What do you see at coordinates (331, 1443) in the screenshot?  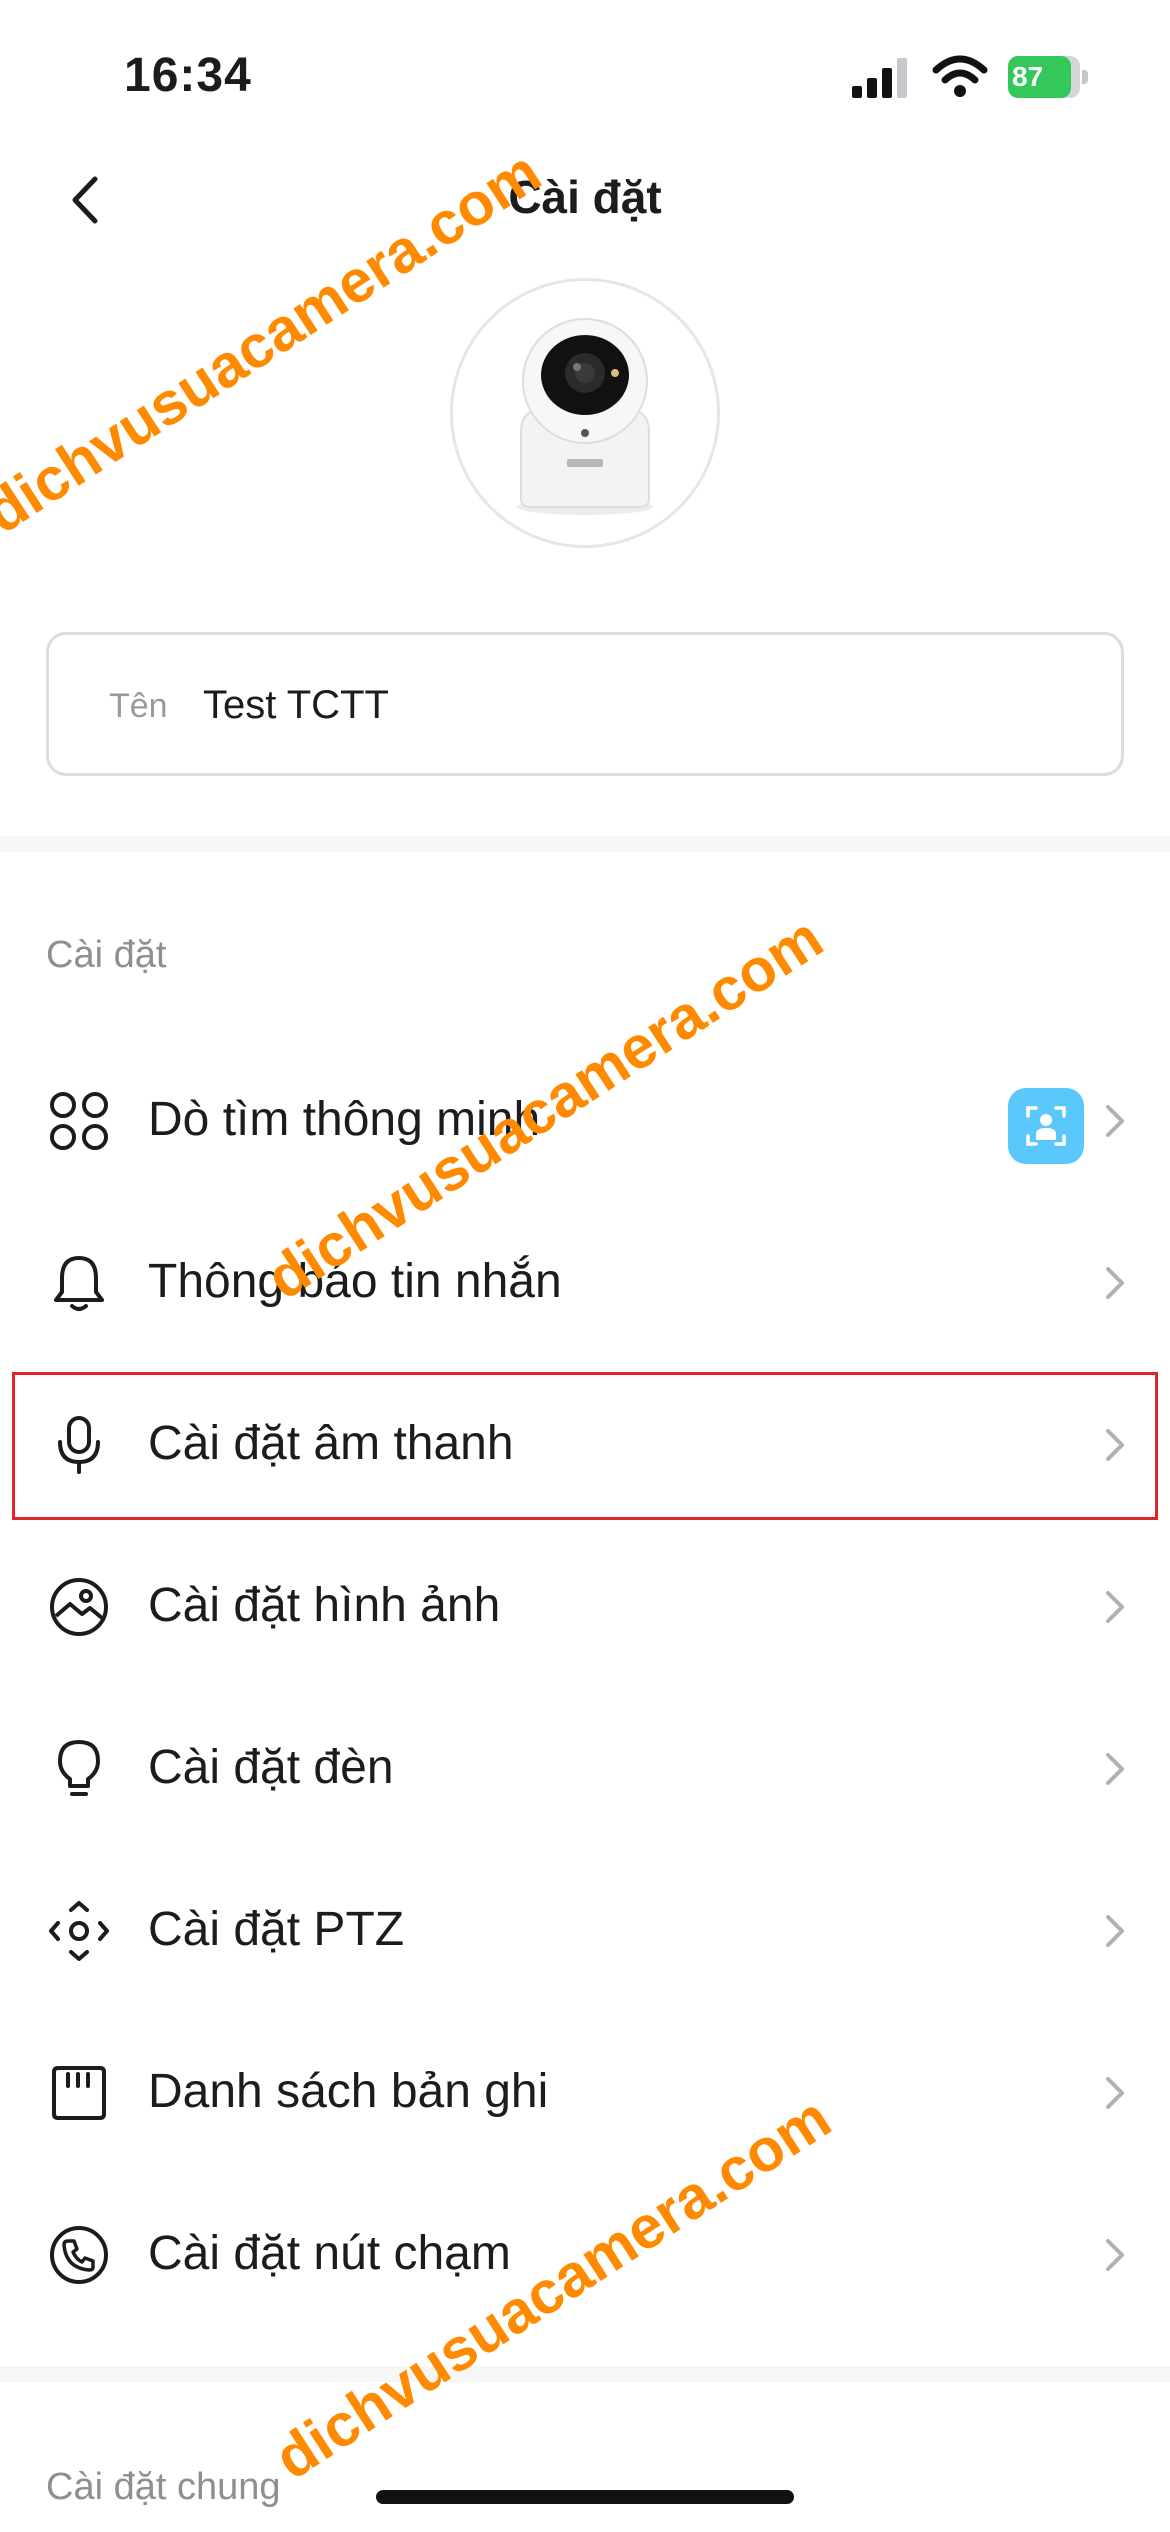 I see `item-label: Cài đặt âm thanh` at bounding box center [331, 1443].